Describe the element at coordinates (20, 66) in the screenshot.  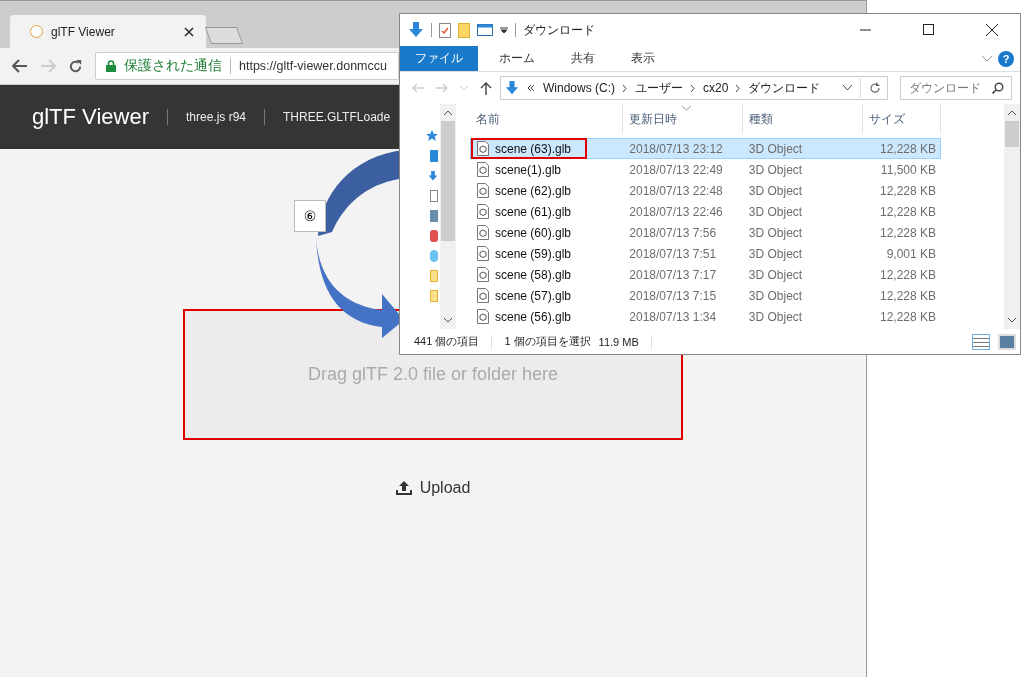
I see `back-icon` at that location.